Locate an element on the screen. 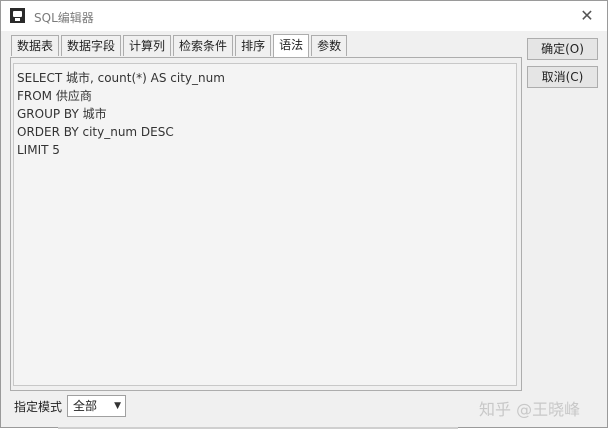  mode-label: 指定模式 is located at coordinates (38, 407).